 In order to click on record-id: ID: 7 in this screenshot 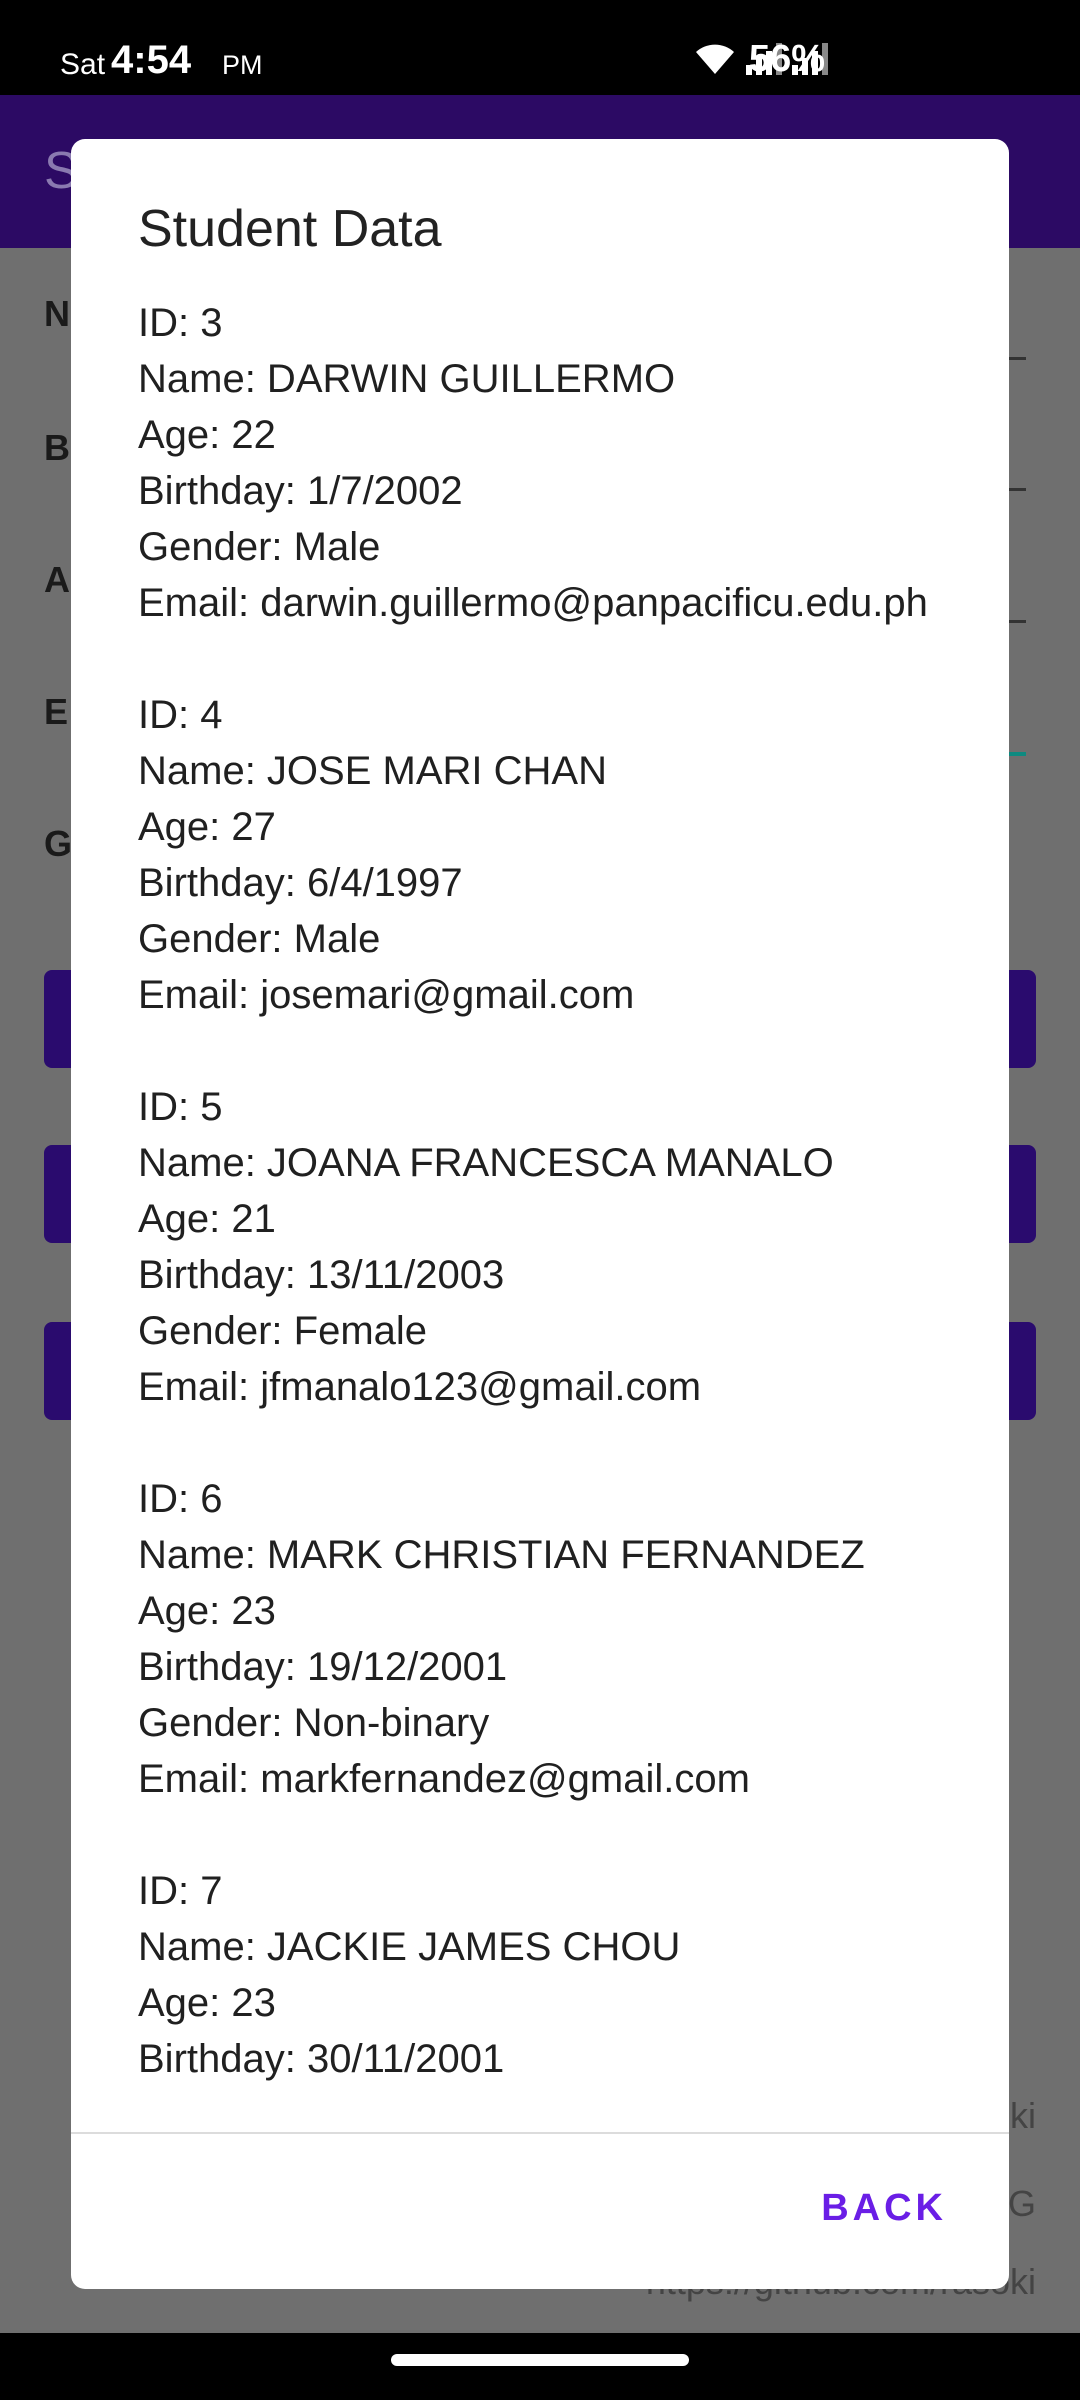, I will do `click(180, 1891)`.